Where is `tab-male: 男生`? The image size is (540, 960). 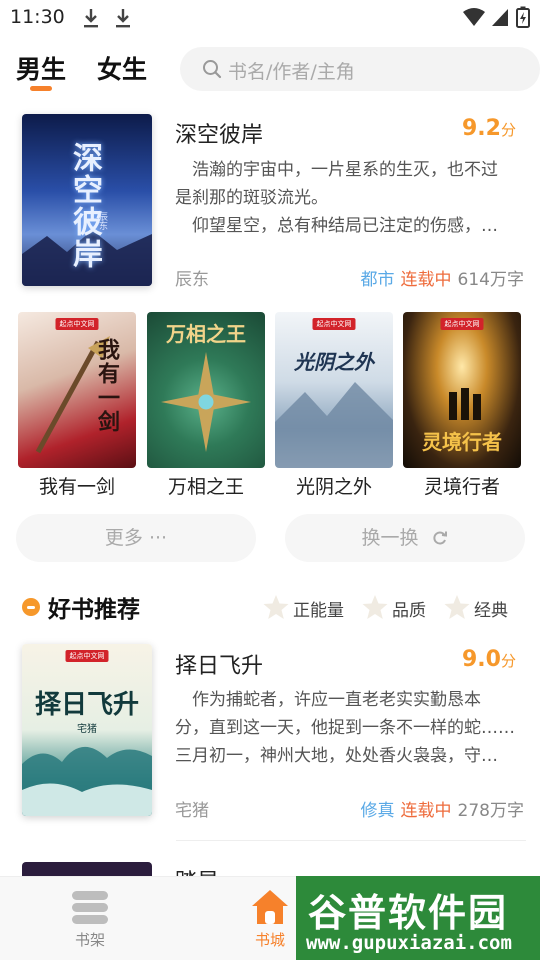
tab-male: 男生 is located at coordinates (41, 68).